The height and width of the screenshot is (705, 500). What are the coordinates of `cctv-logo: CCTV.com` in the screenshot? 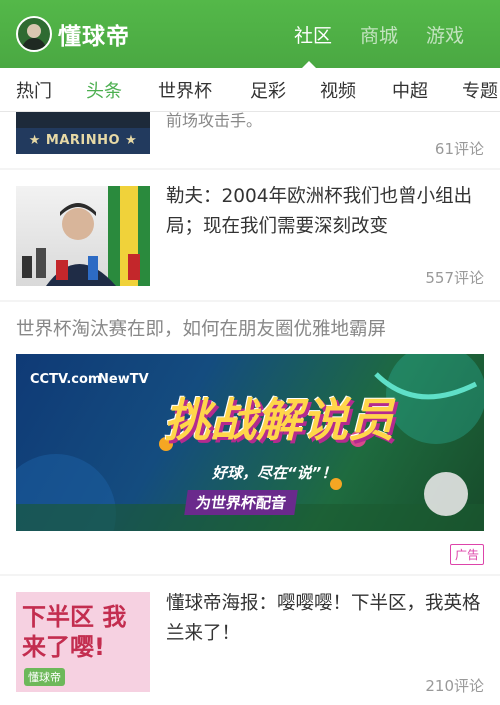 It's located at (66, 379).